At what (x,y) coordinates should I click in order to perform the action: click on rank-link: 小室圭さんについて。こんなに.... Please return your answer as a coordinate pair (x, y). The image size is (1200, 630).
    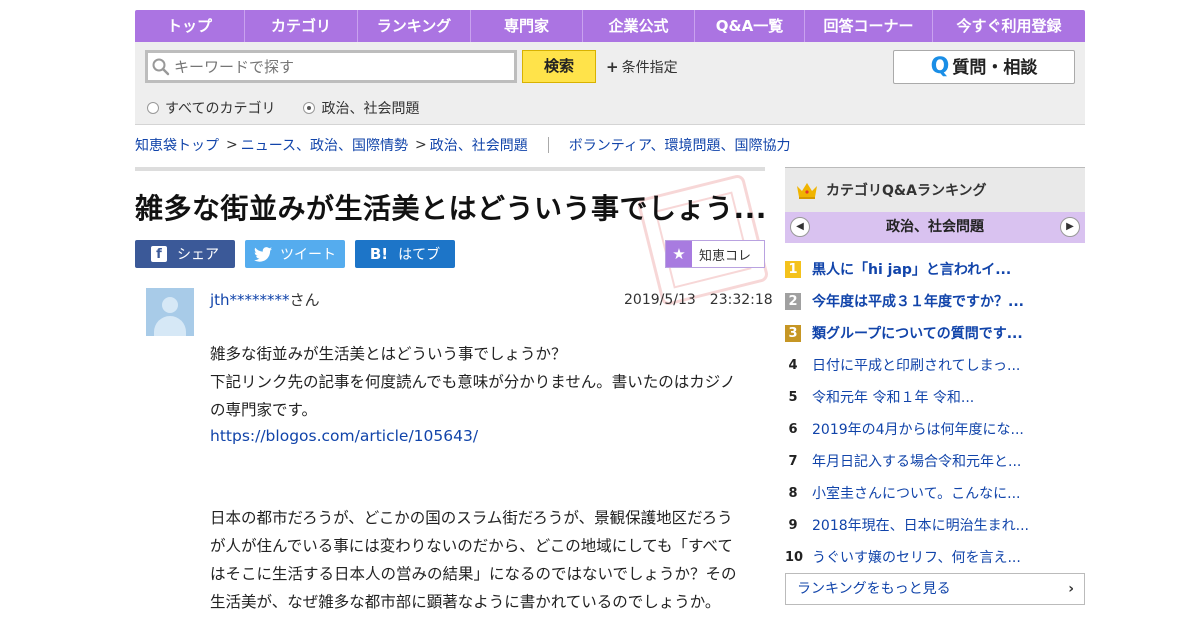
    Looking at the image, I should click on (916, 493).